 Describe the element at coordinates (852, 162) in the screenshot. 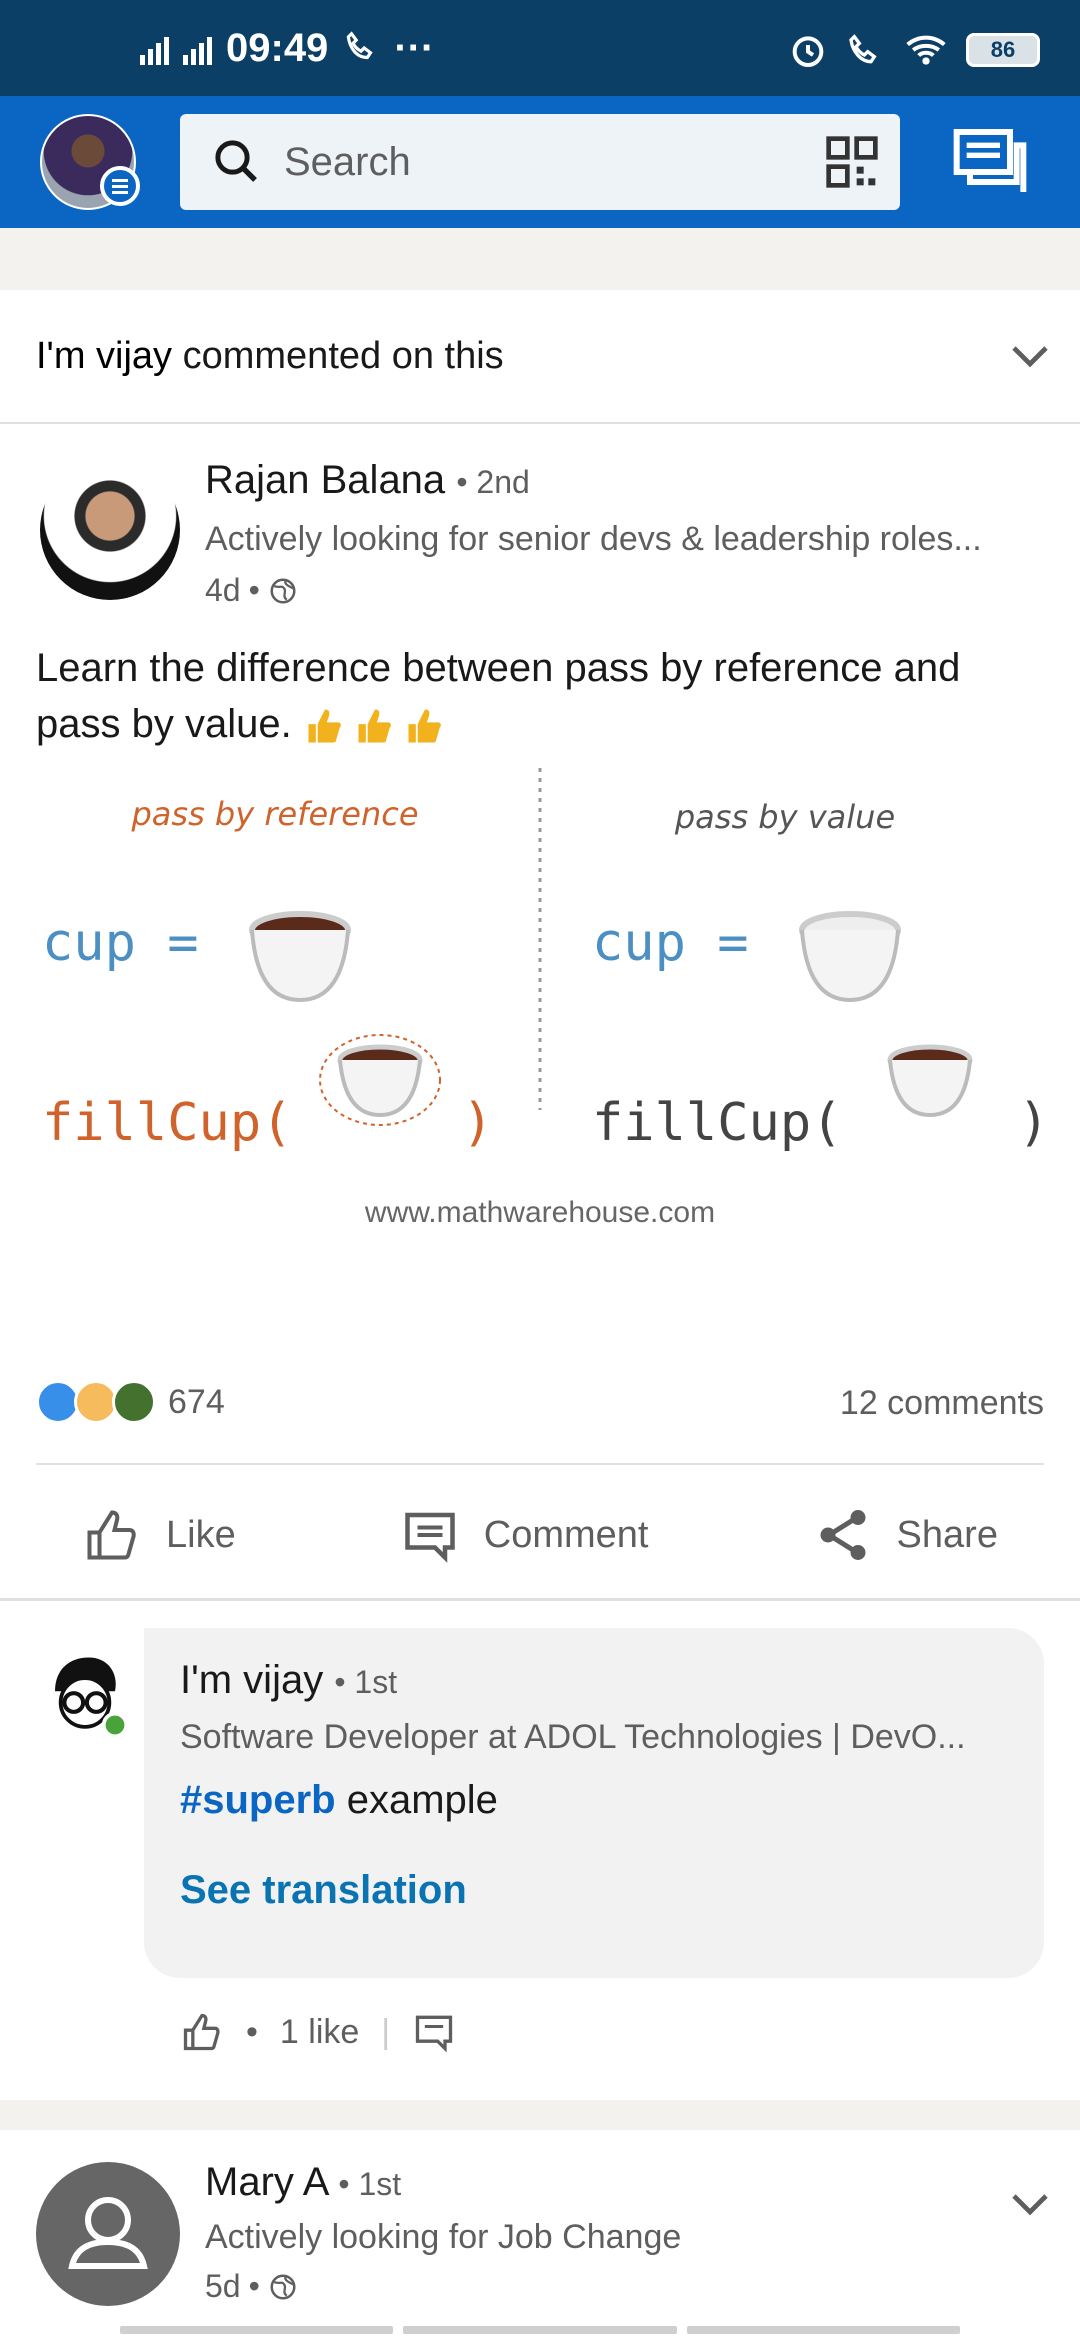

I see `qr-code-icon` at that location.